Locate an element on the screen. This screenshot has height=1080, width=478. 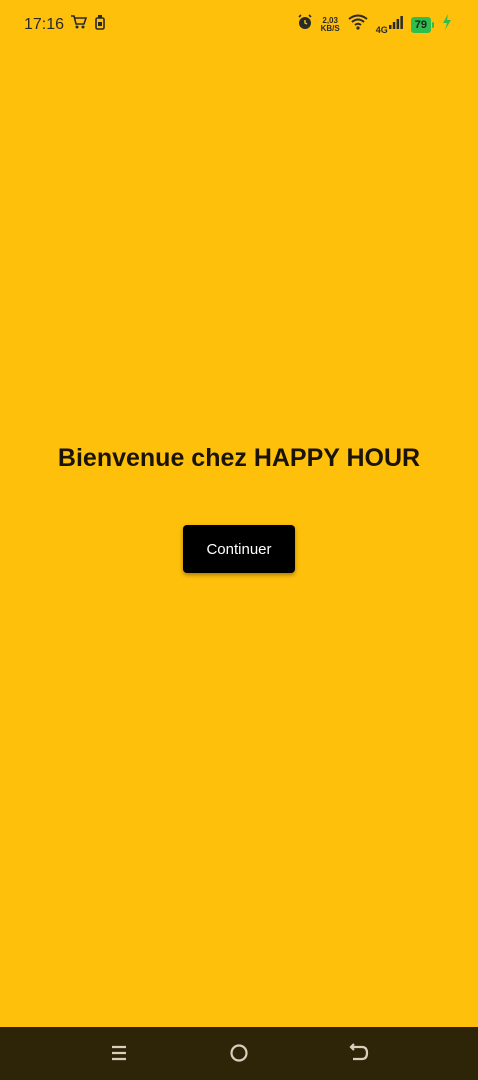
menu-icon is located at coordinates (119, 1053).